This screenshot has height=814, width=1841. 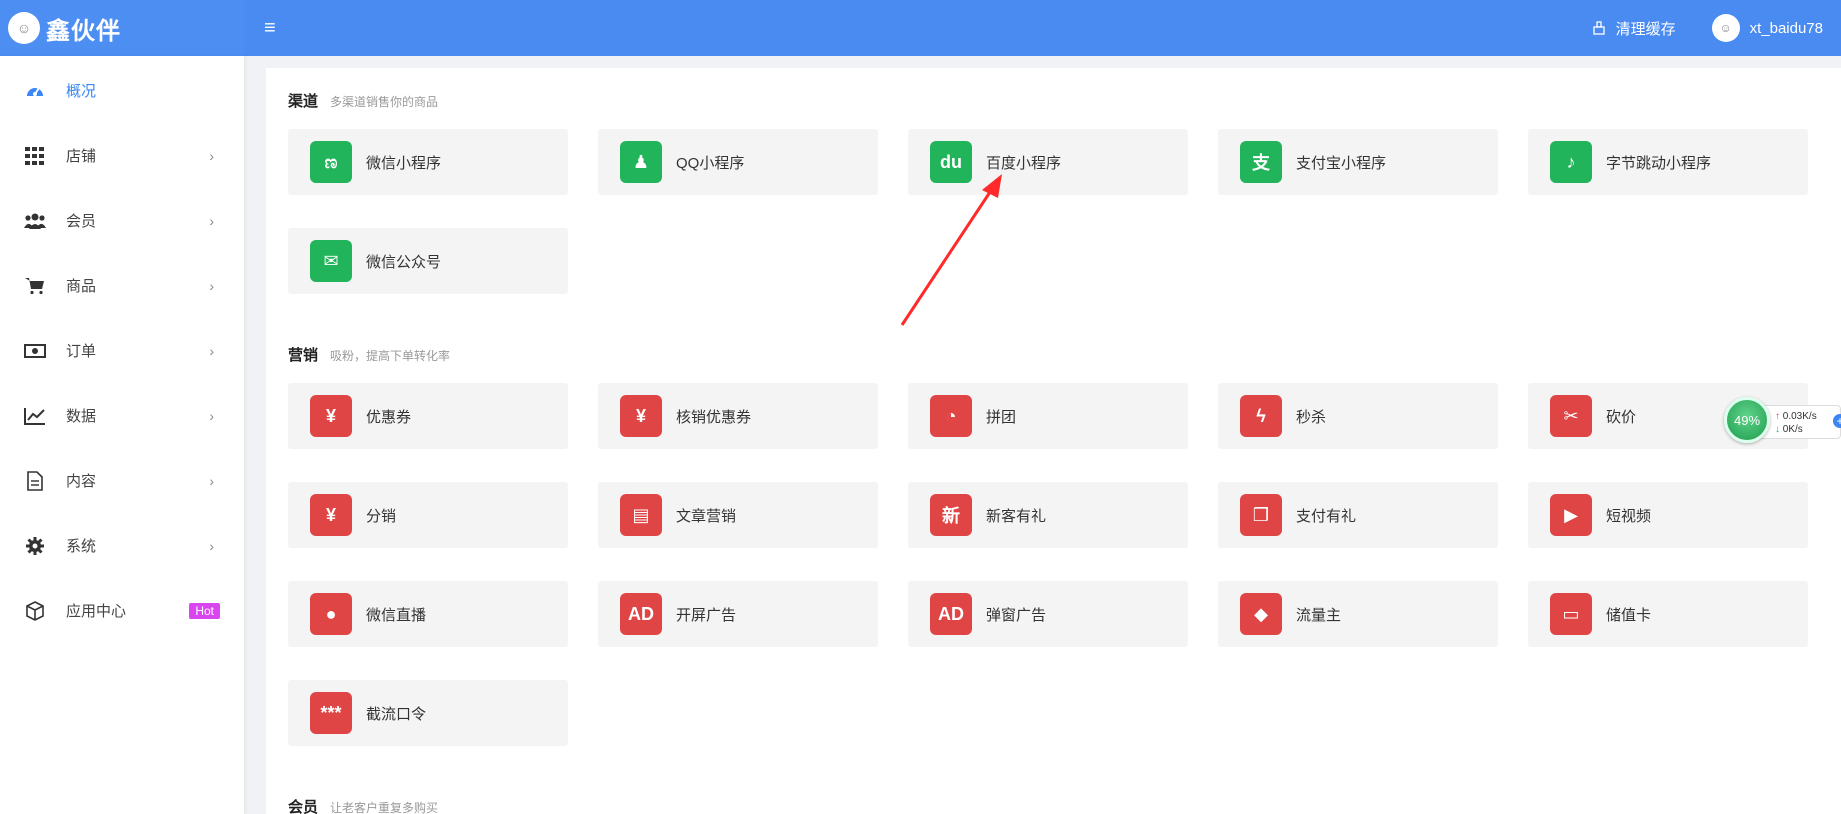 What do you see at coordinates (428, 614) in the screenshot?
I see `live-camera-card: ● 微信直播` at bounding box center [428, 614].